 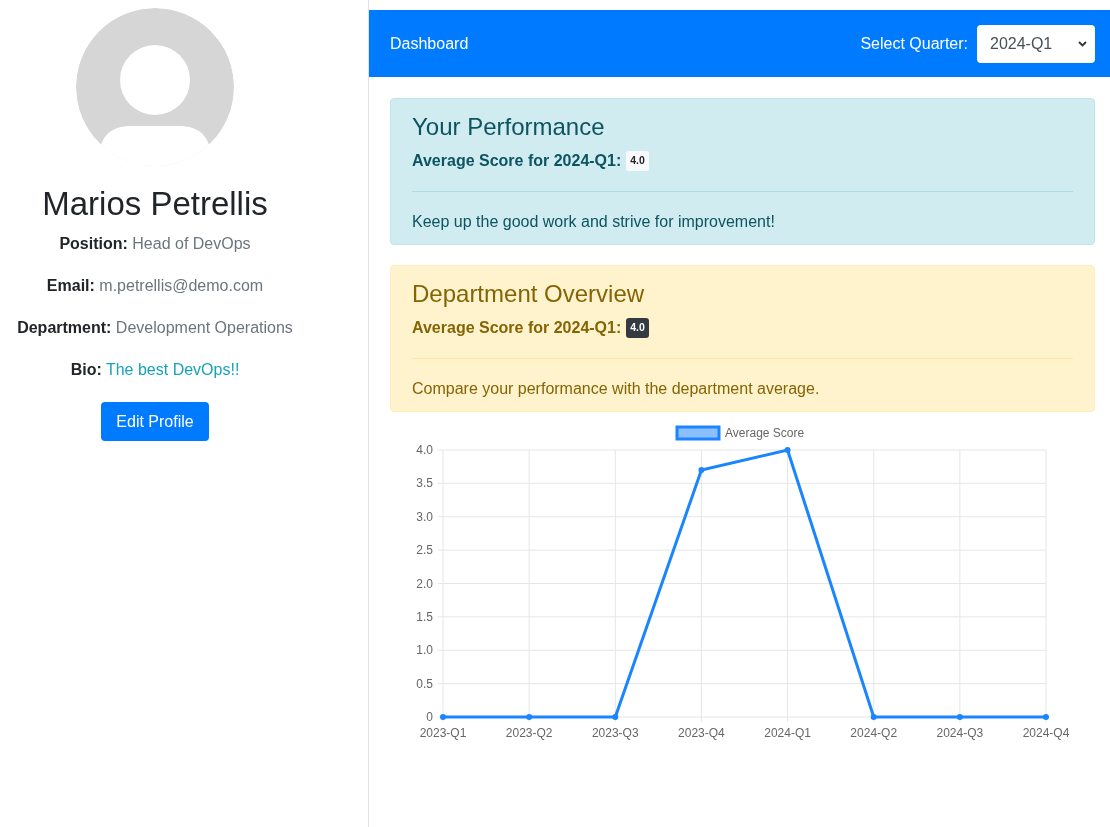 I want to click on field-label: Email:, so click(x=70, y=285).